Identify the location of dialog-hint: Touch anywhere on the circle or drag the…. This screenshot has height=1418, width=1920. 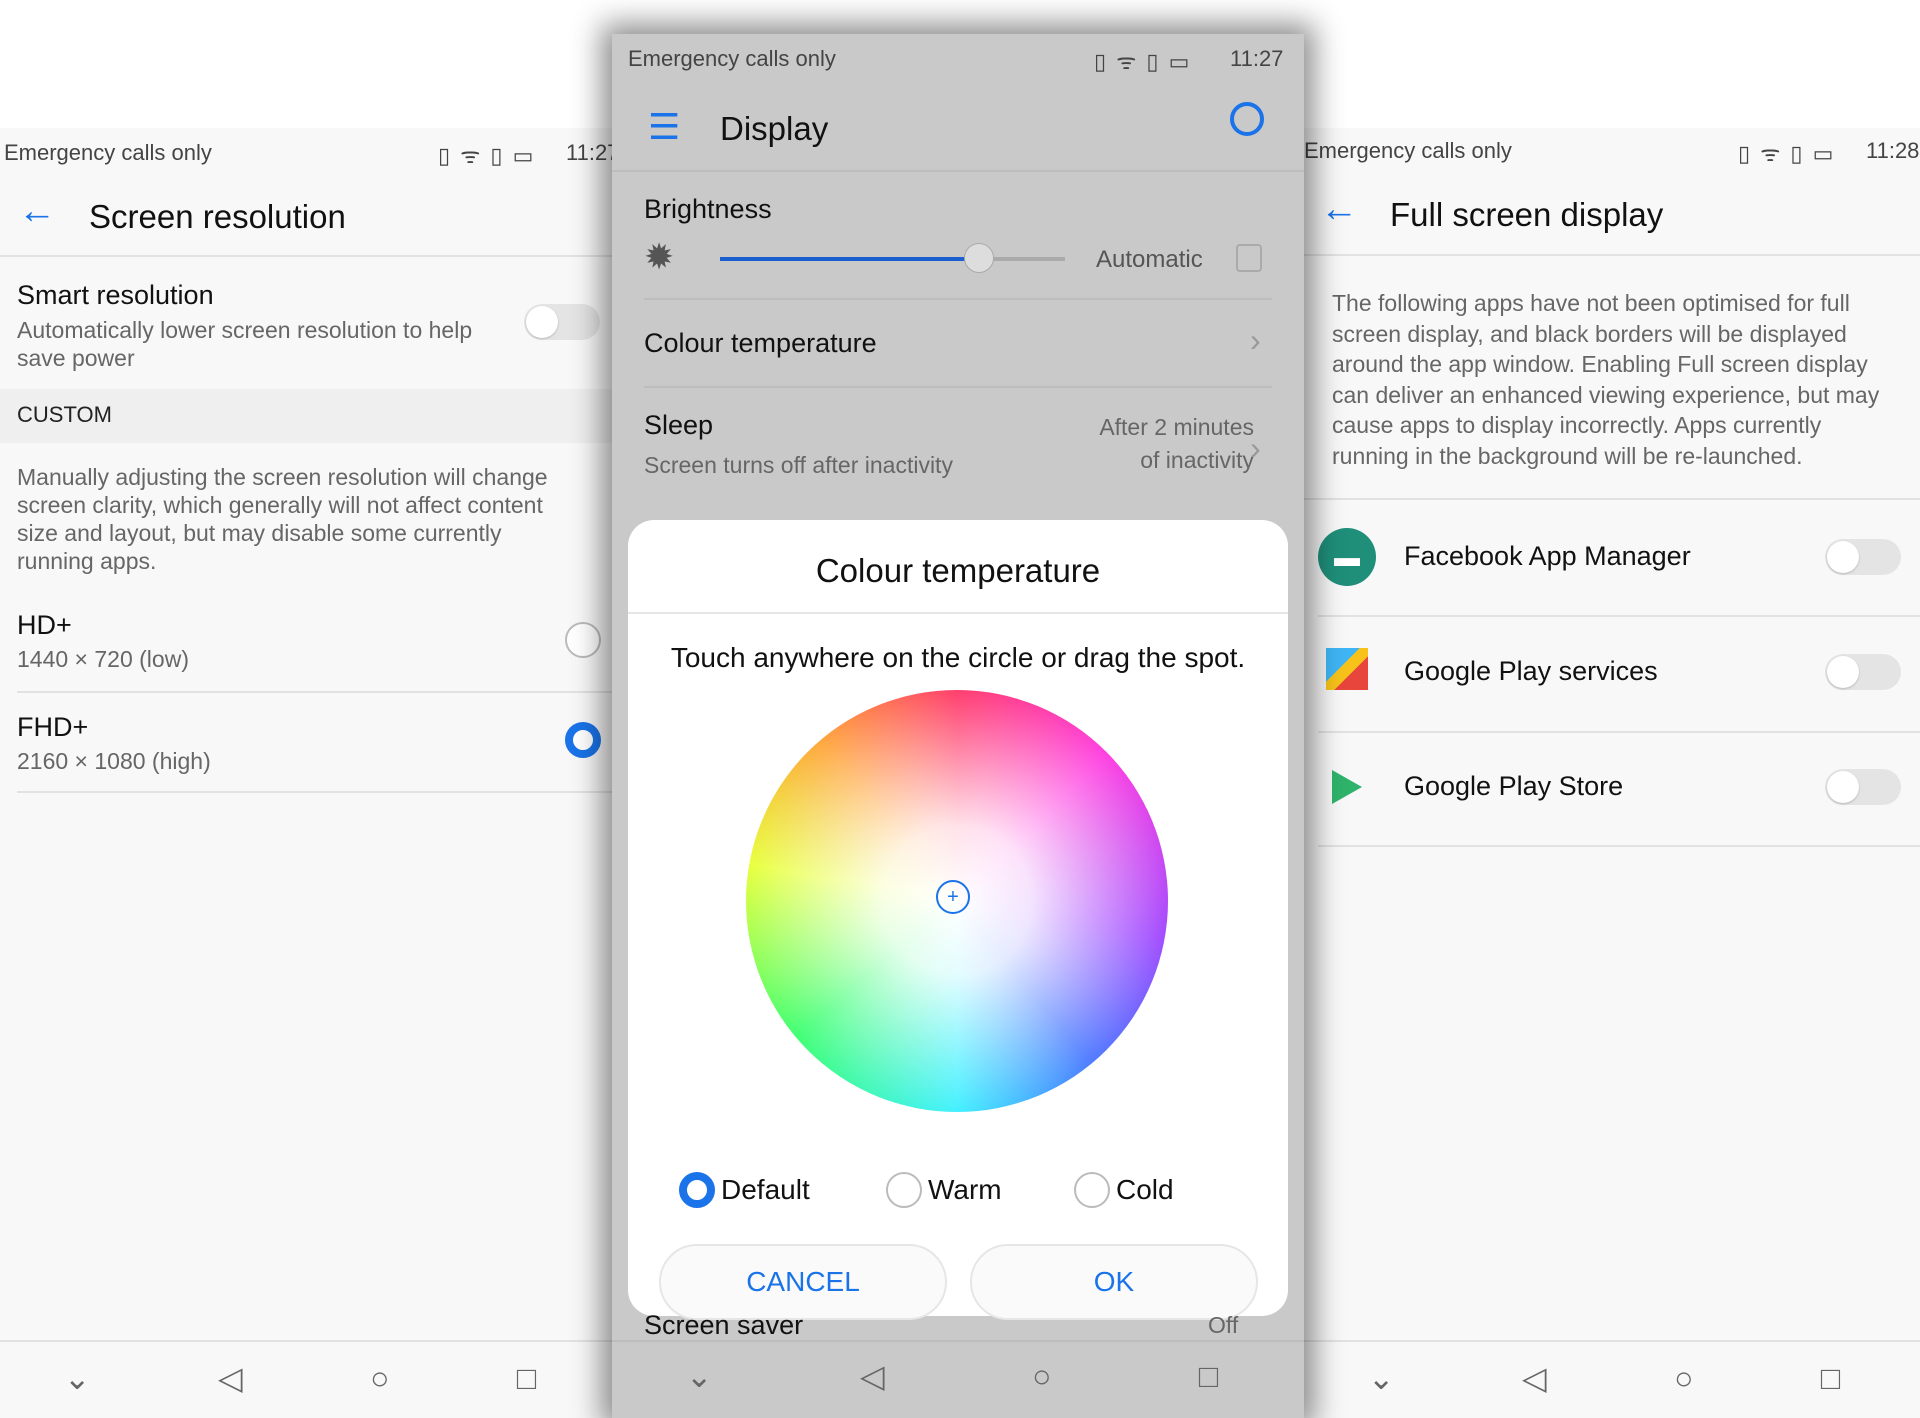
(958, 657).